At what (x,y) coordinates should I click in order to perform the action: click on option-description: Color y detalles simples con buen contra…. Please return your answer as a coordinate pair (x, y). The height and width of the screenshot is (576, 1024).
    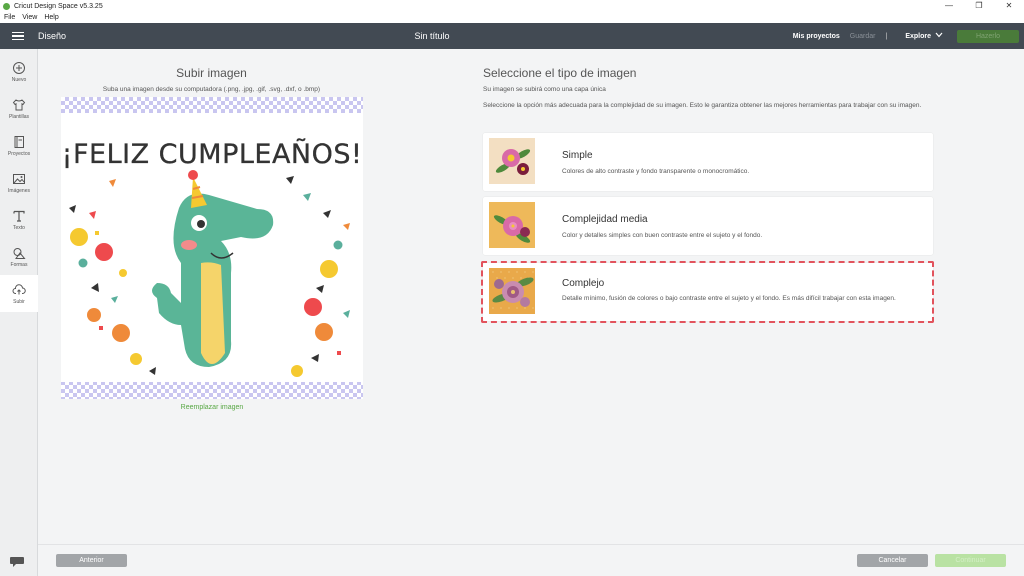
    Looking at the image, I should click on (662, 235).